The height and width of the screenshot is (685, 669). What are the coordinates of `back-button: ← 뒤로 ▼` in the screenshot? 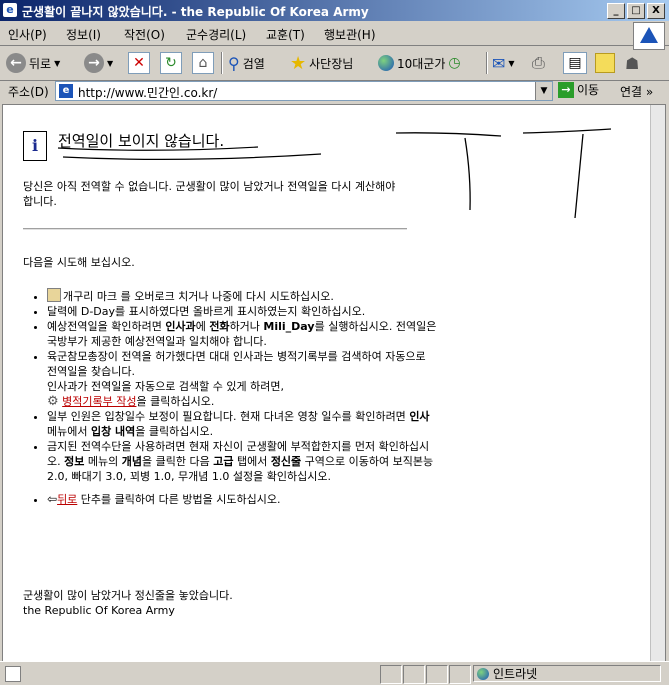 It's located at (33, 63).